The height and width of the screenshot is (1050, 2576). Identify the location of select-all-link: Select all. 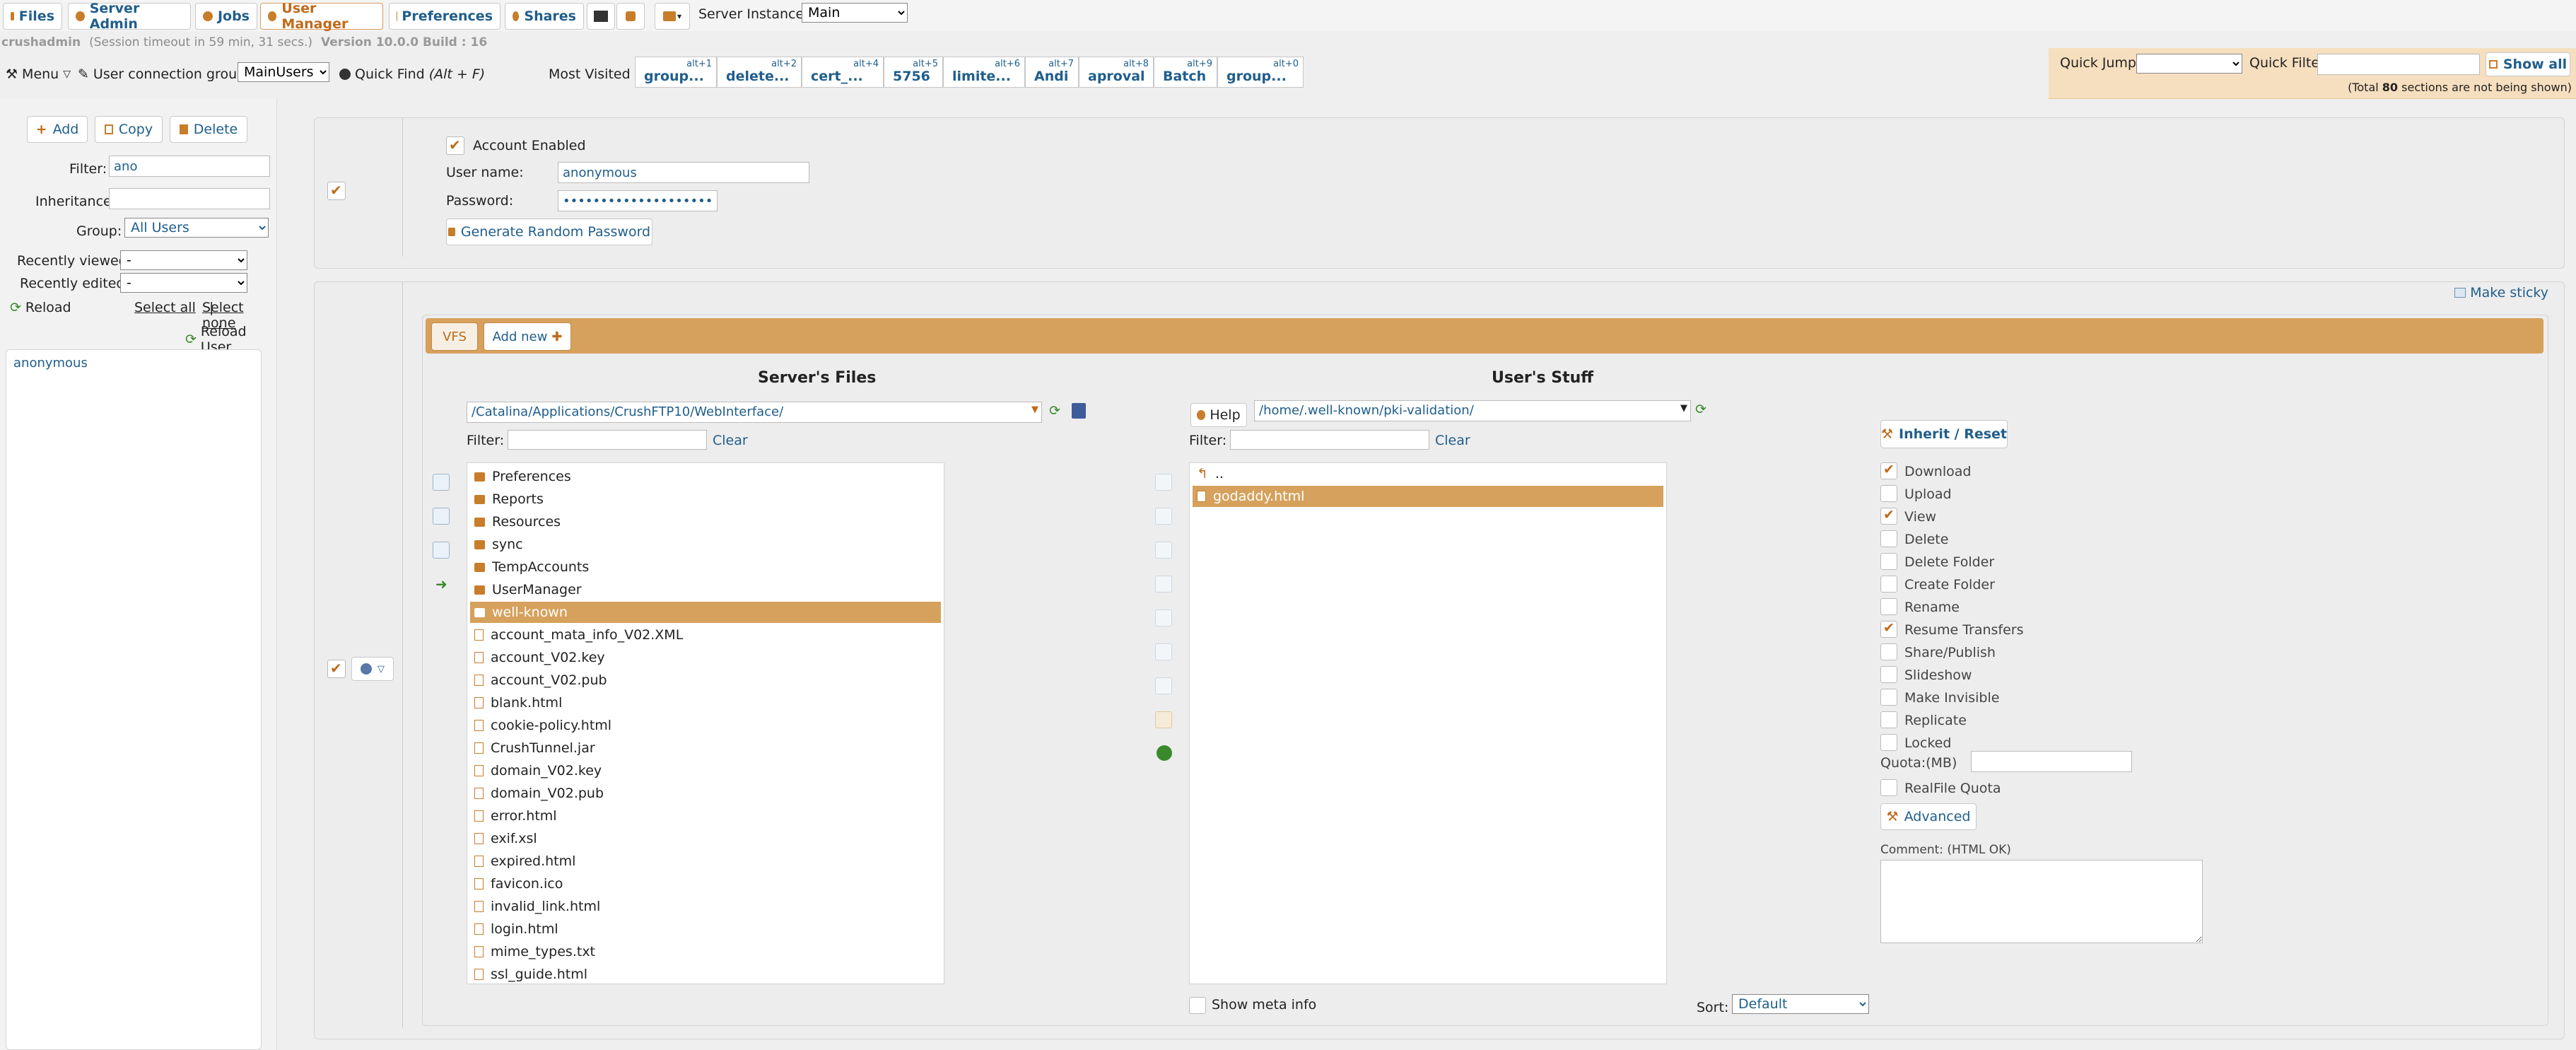
(165, 307).